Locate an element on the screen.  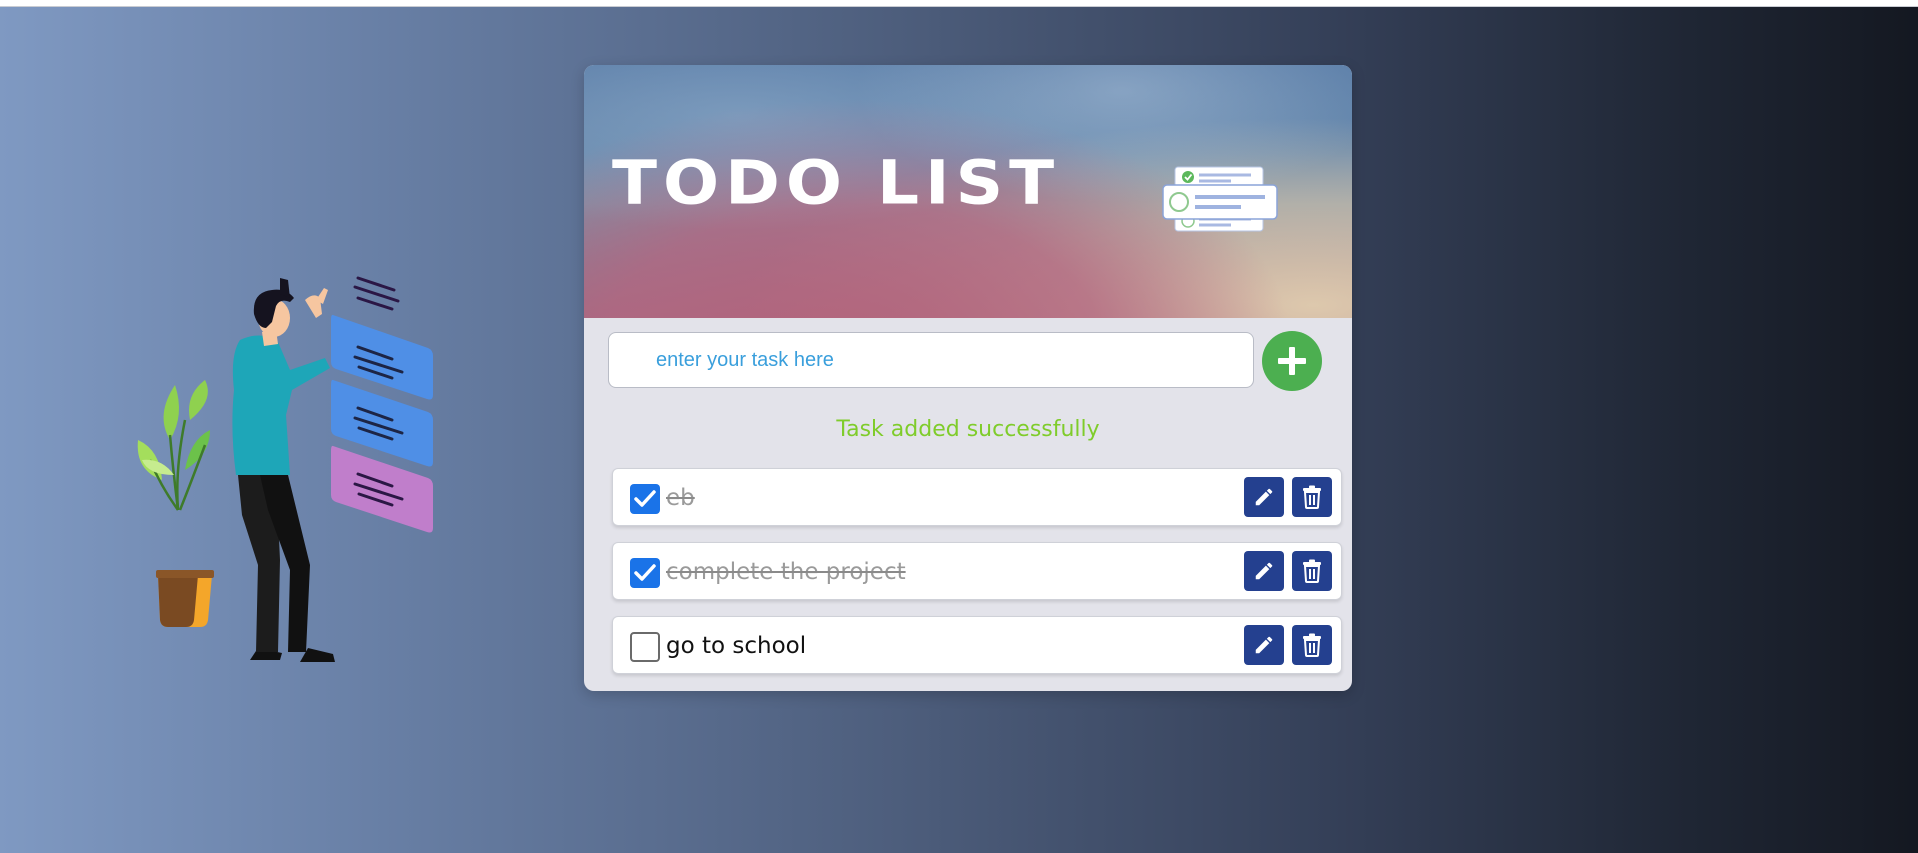
person-figure is located at coordinates (283, 470).